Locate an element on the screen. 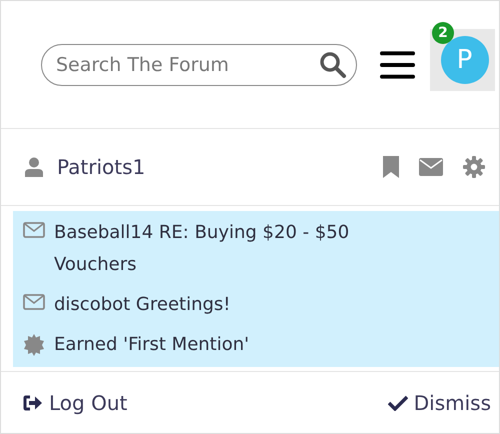  avatar: P is located at coordinates (464, 60).